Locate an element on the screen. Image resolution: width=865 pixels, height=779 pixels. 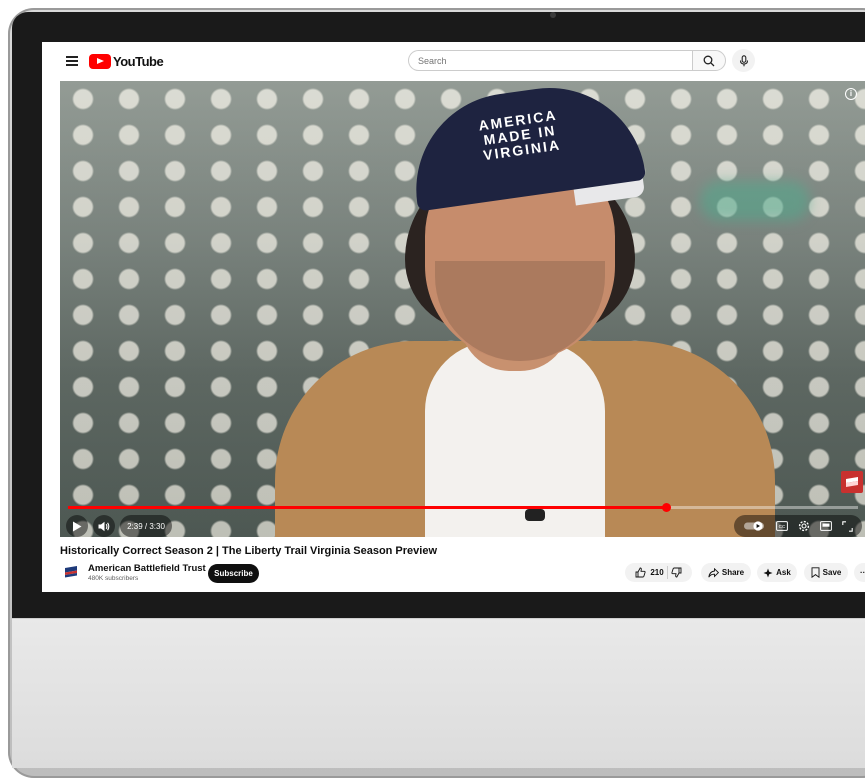
time-display: 2:39 / 3:30 is located at coordinates (146, 526).